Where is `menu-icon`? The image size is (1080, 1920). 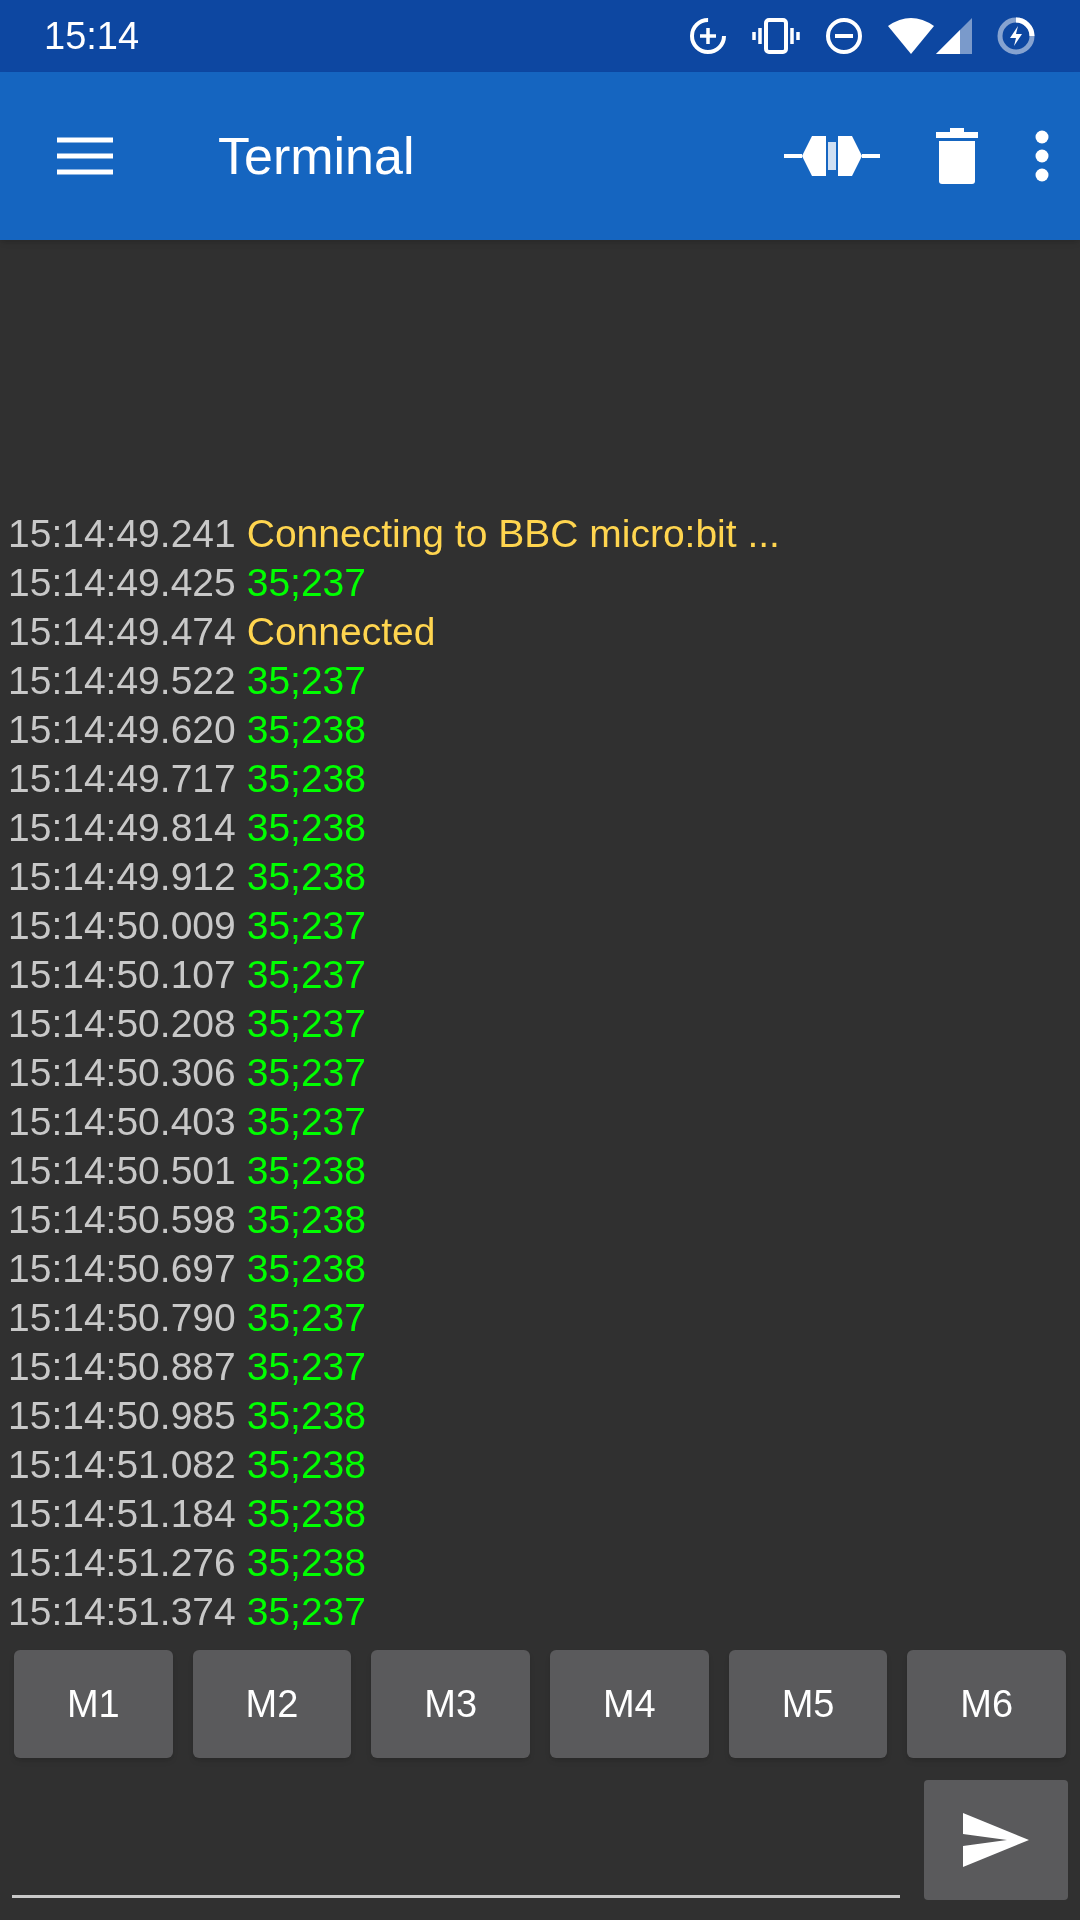
menu-icon is located at coordinates (85, 156).